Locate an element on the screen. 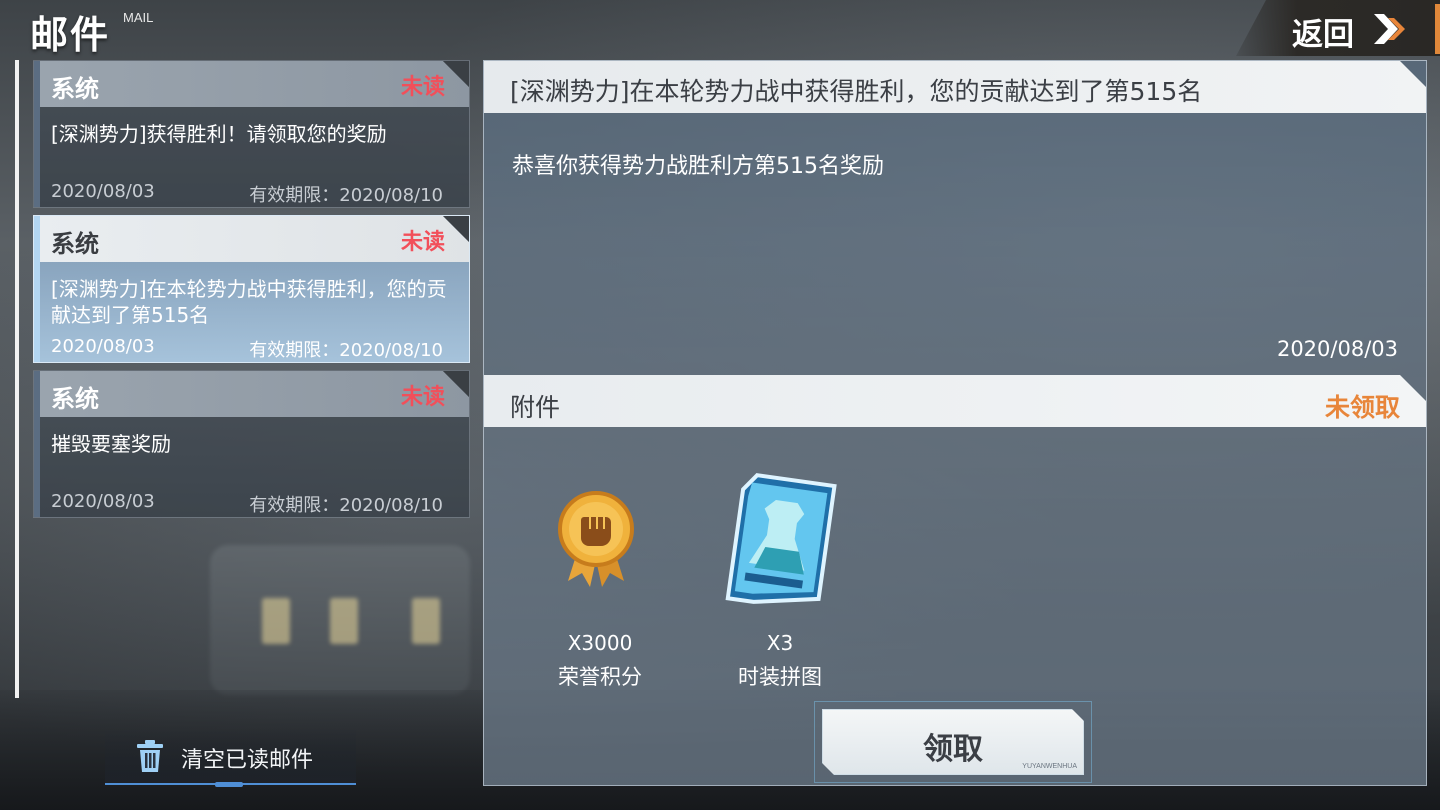 The image size is (1440, 810). reward-name: 荣誉积分 is located at coordinates (600, 677).